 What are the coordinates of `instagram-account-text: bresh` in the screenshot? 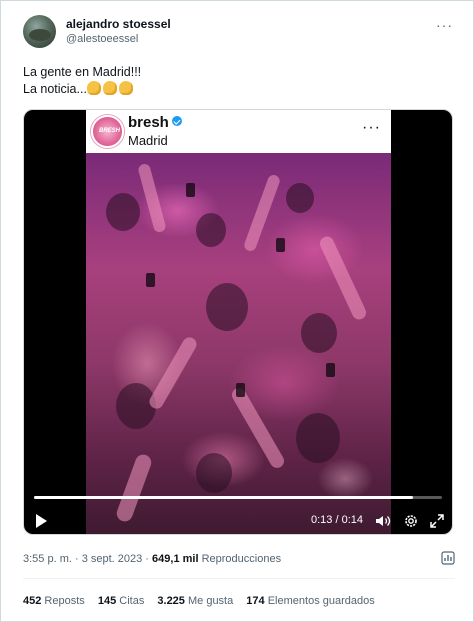 It's located at (148, 122).